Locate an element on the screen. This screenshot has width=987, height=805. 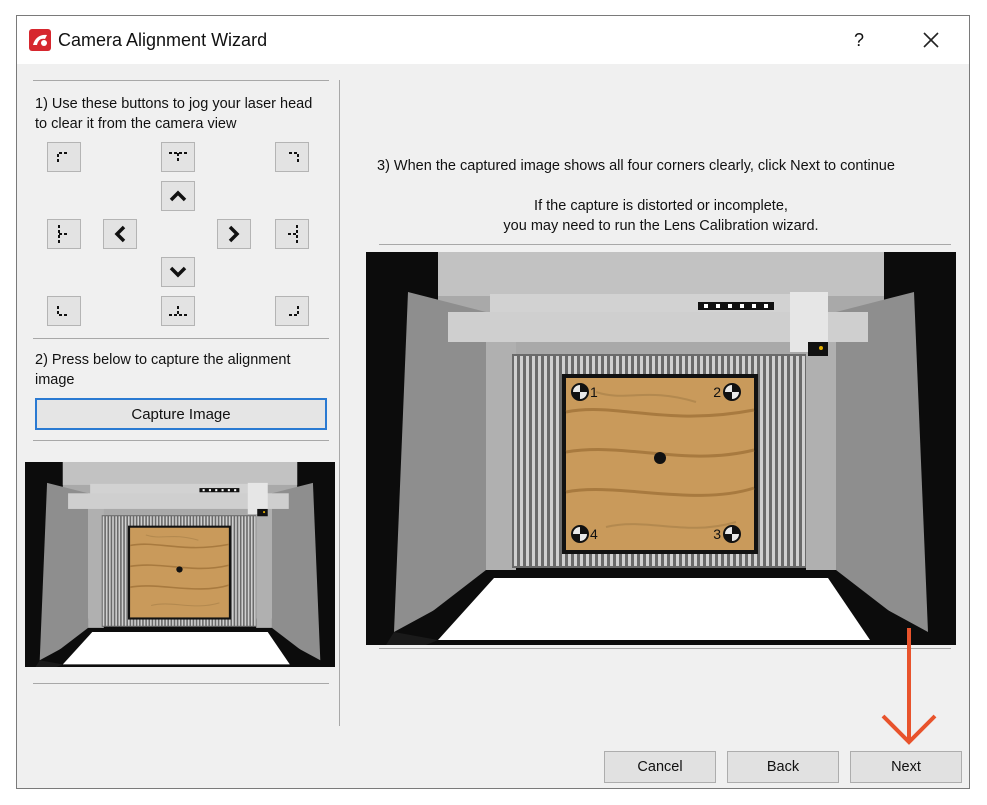
jog-bottom-left-button is located at coordinates (64, 311).